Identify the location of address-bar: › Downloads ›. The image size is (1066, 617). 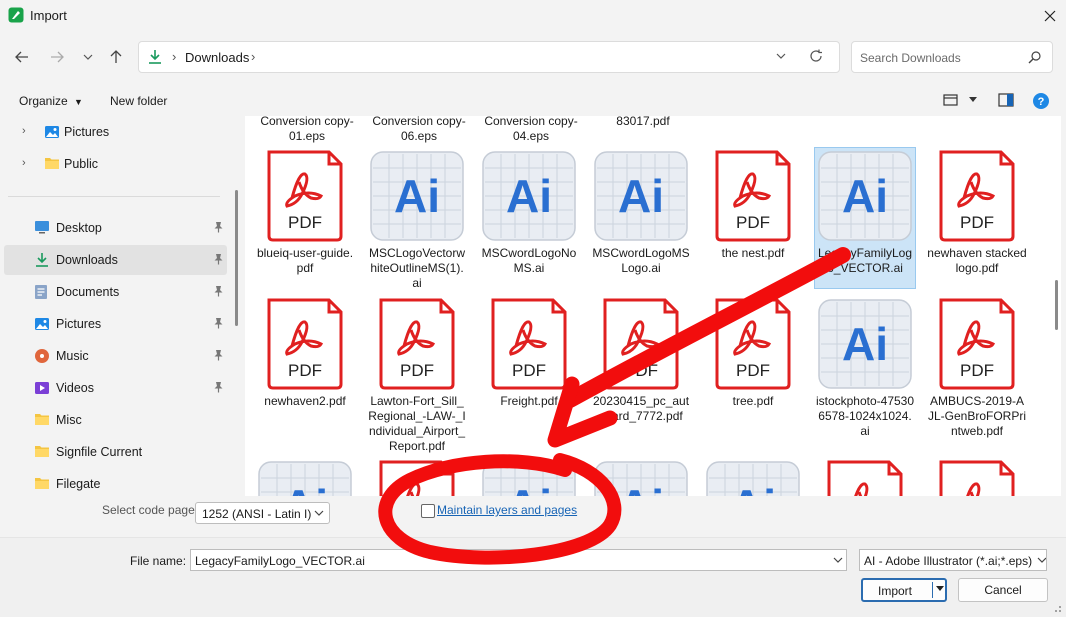
(489, 57).